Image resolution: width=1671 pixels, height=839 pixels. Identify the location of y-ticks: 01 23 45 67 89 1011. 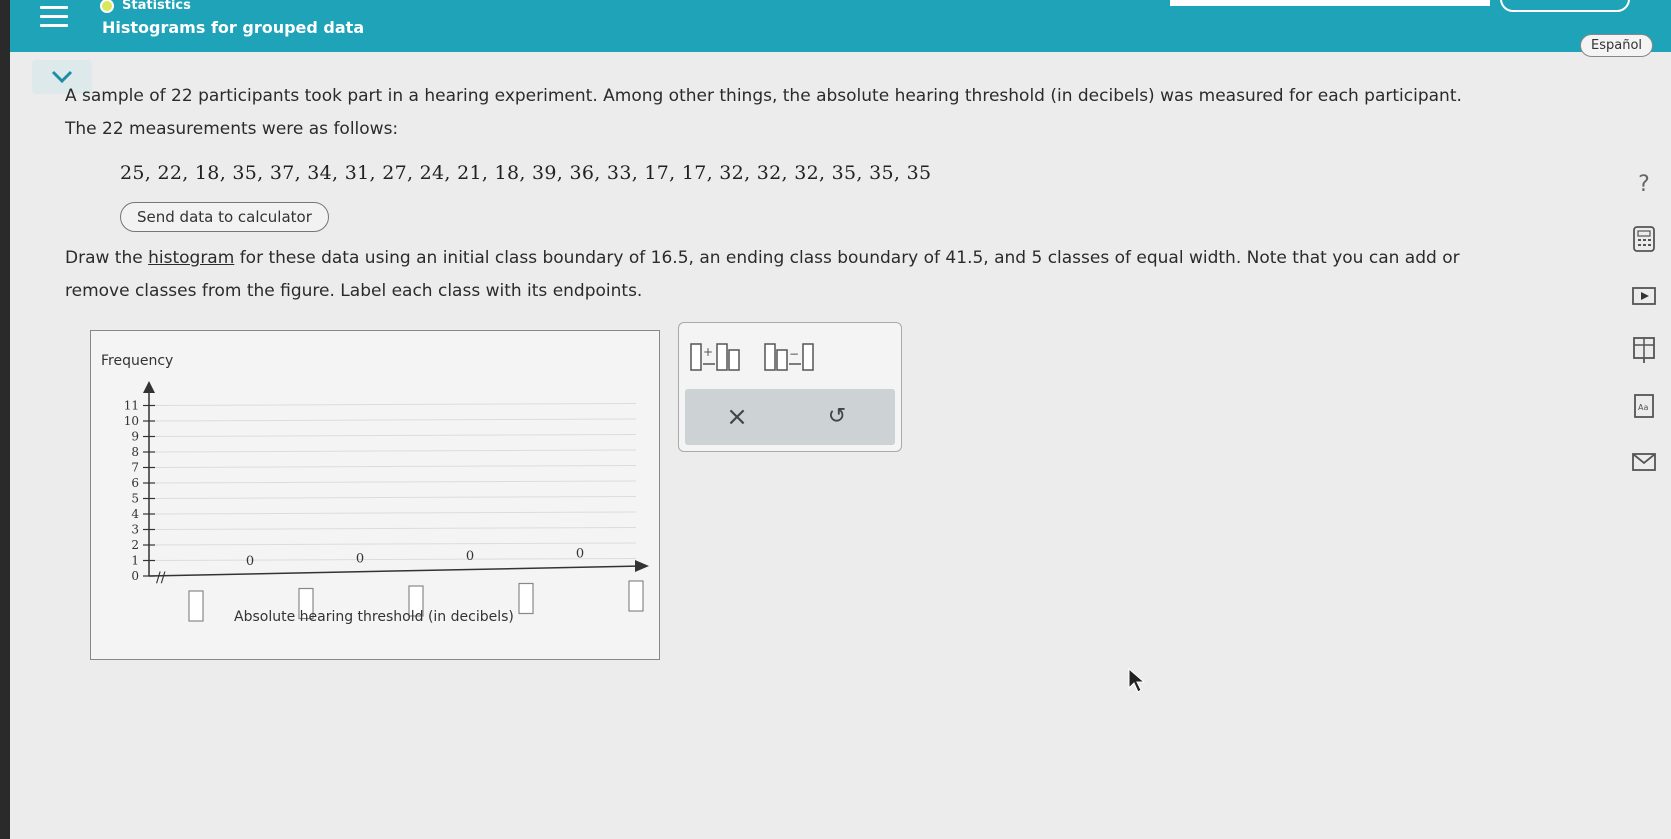
(139, 491).